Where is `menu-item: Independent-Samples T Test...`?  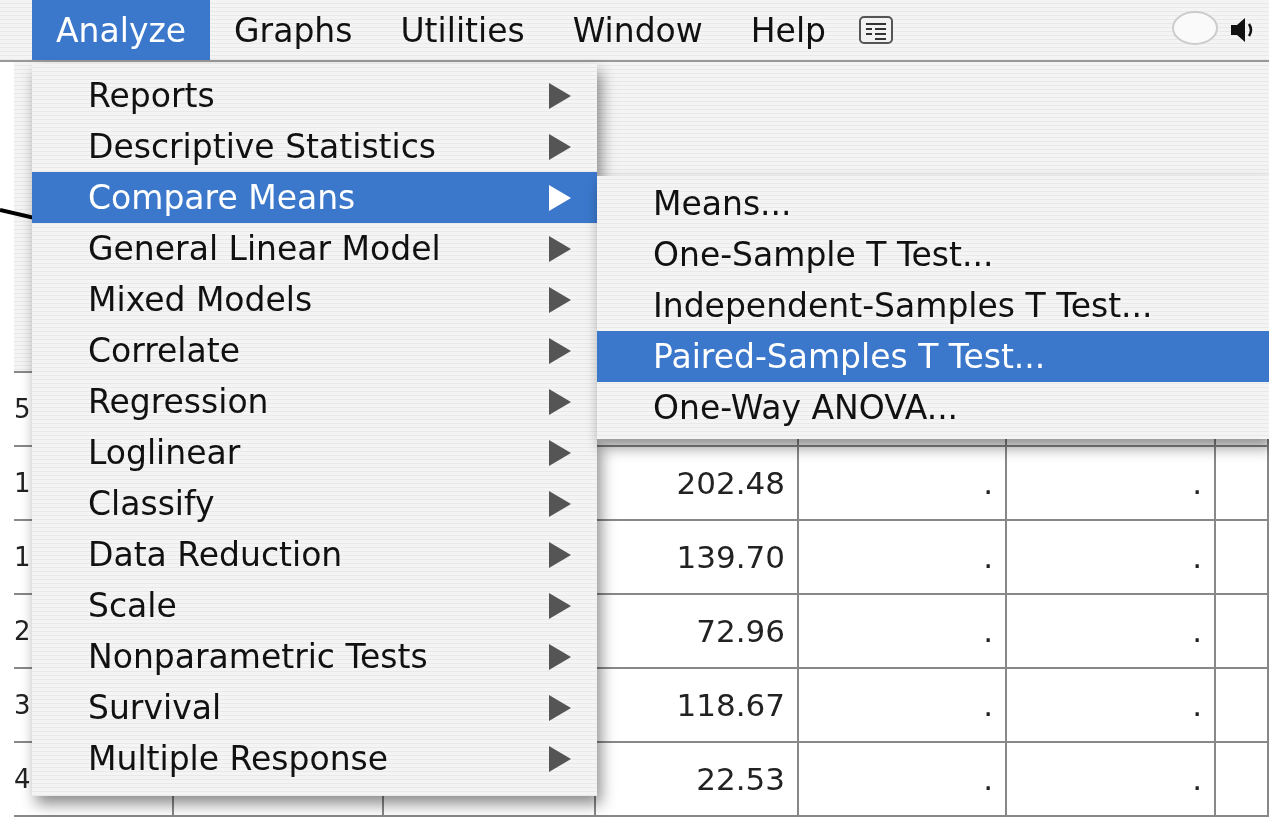
menu-item: Independent-Samples T Test... is located at coordinates (933, 305).